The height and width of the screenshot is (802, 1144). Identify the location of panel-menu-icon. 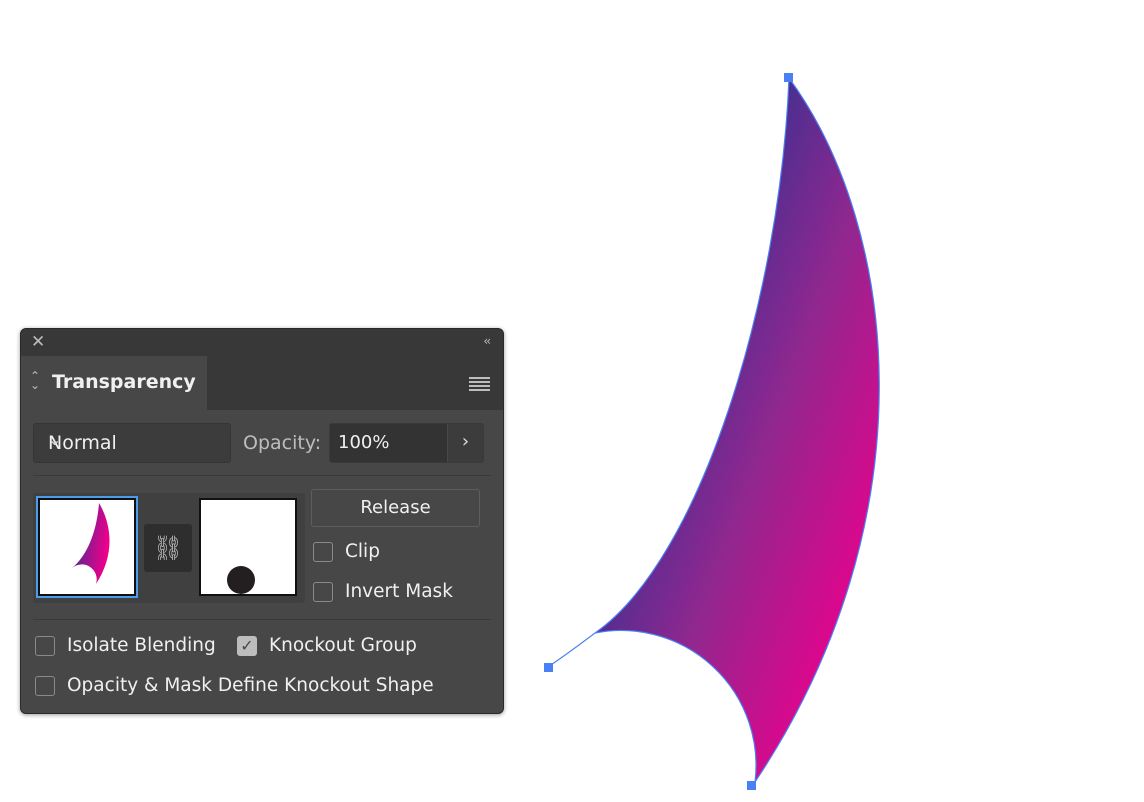
(479, 385).